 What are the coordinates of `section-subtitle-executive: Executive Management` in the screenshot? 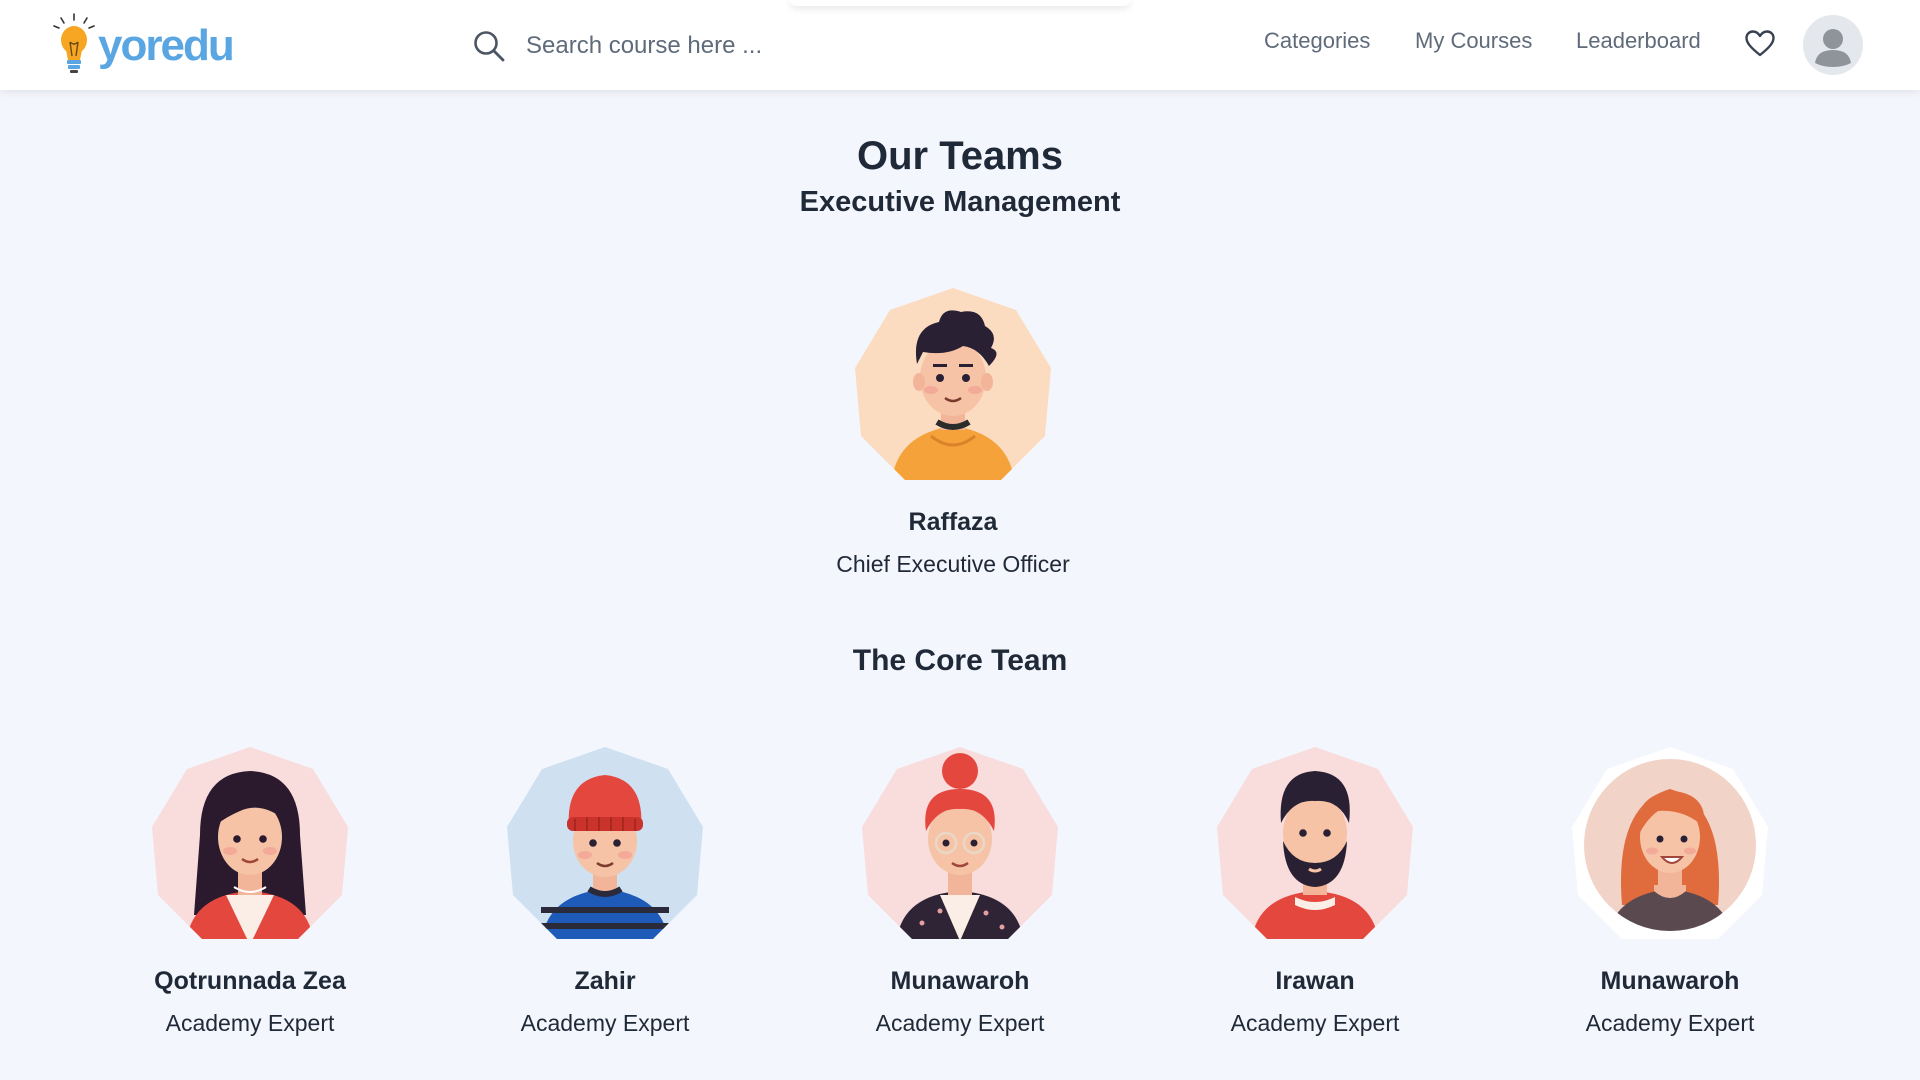 It's located at (960, 202).